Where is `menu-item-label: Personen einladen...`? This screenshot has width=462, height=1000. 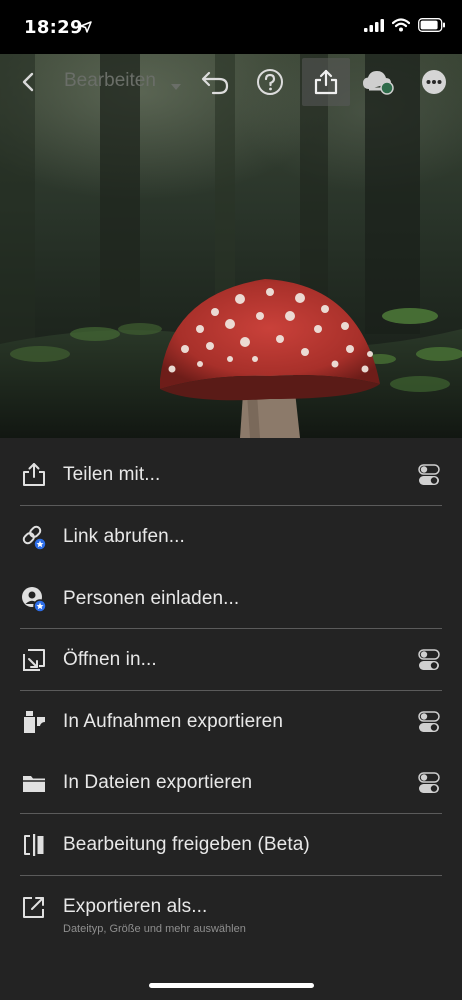
menu-item-label: Personen einladen... is located at coordinates (151, 598).